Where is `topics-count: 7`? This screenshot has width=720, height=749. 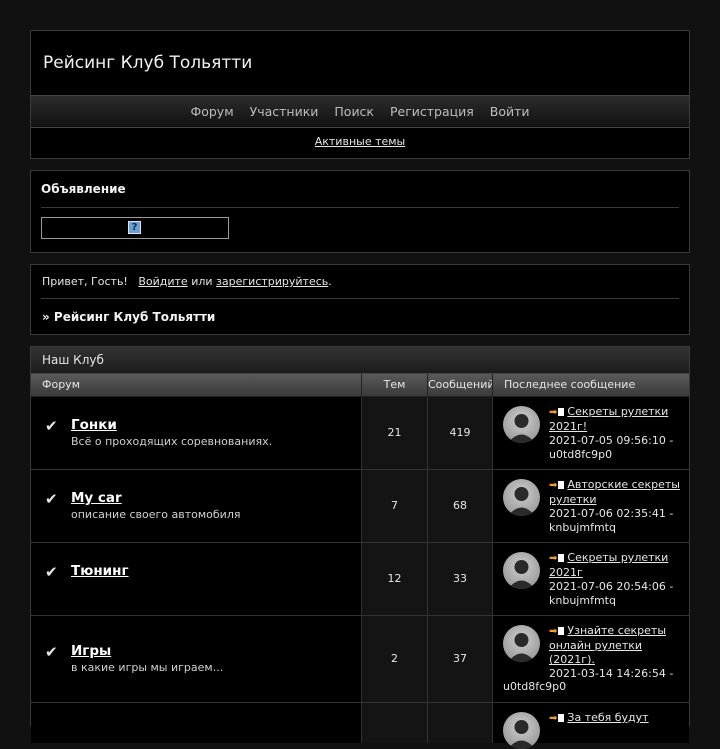
topics-count: 7 is located at coordinates (394, 505).